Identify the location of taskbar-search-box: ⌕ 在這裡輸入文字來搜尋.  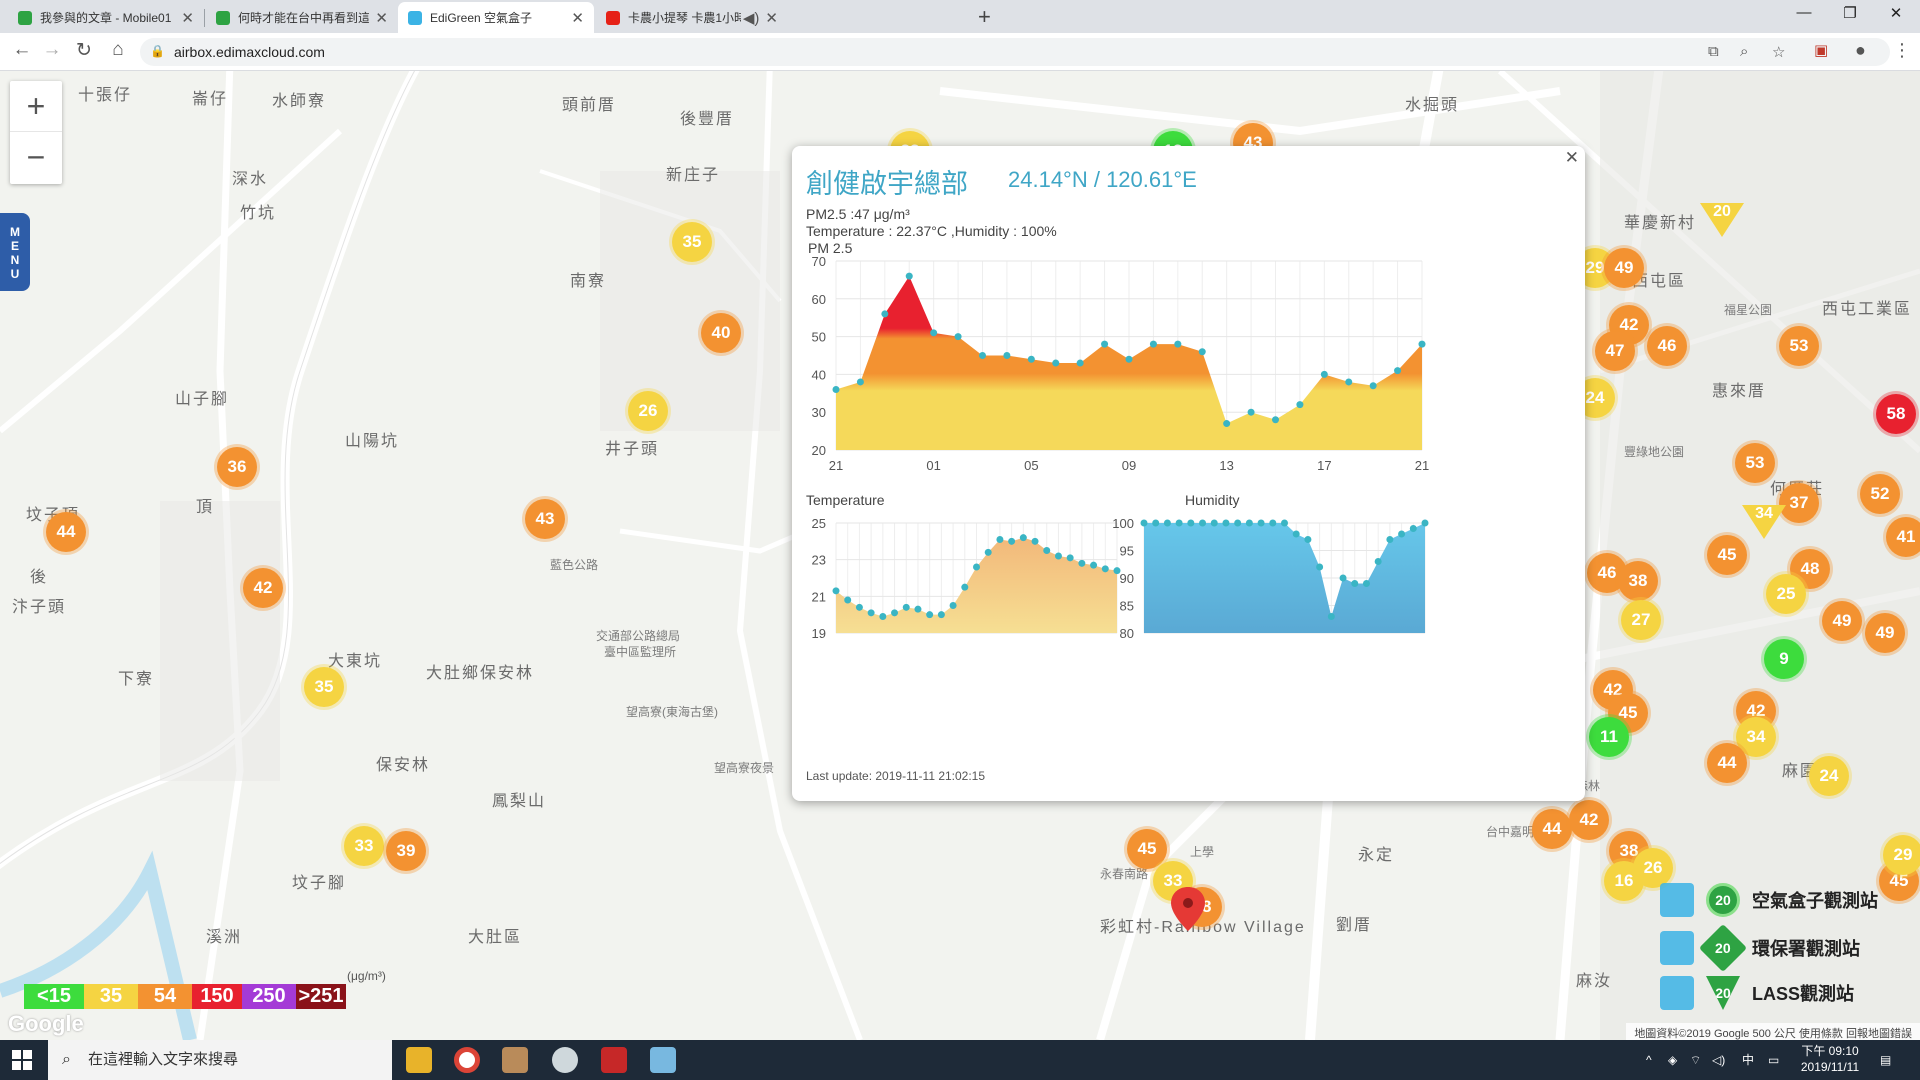
(220, 1060).